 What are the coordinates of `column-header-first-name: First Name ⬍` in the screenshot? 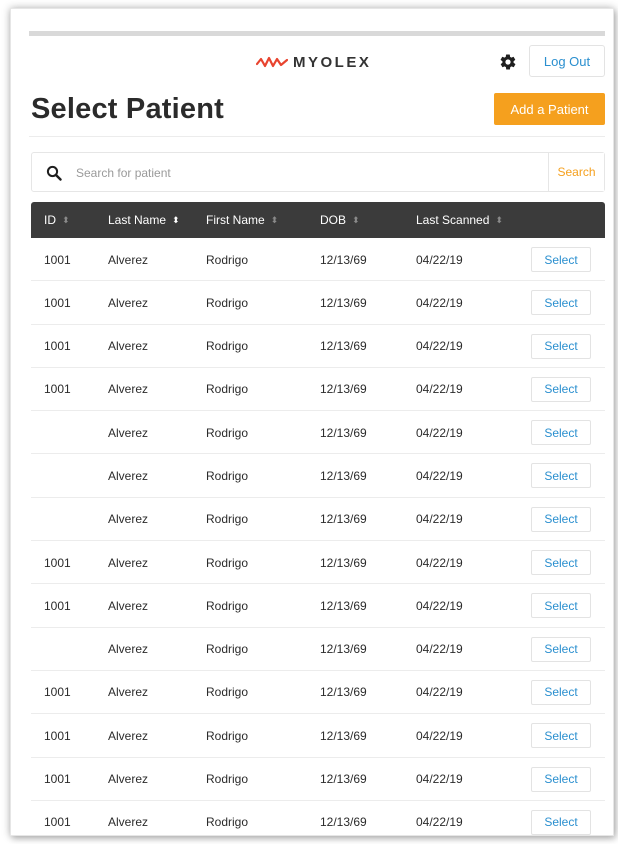 It's located at (242, 220).